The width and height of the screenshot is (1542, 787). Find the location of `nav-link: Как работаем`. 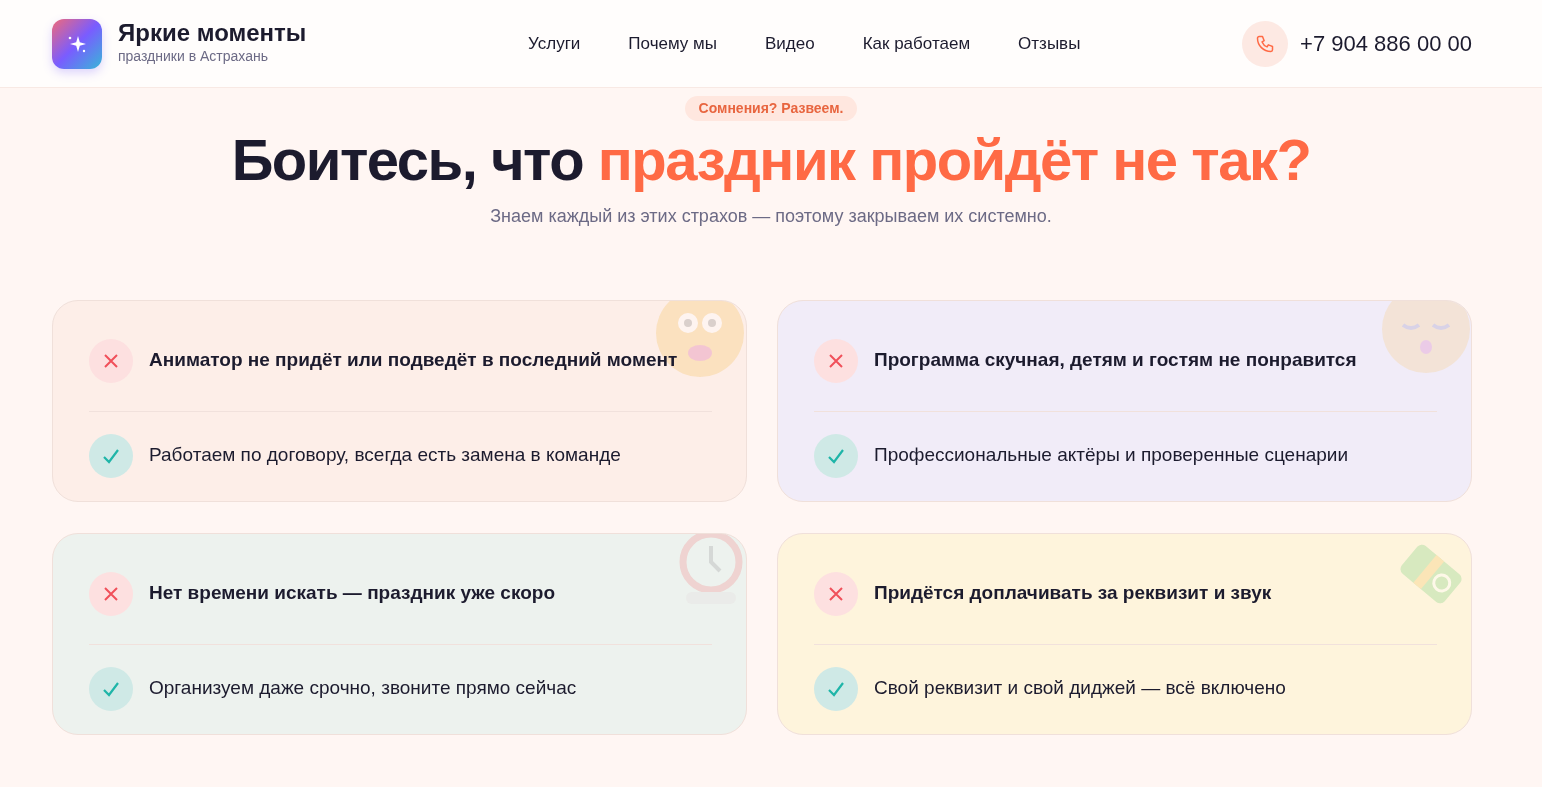

nav-link: Как работаем is located at coordinates (916, 43).